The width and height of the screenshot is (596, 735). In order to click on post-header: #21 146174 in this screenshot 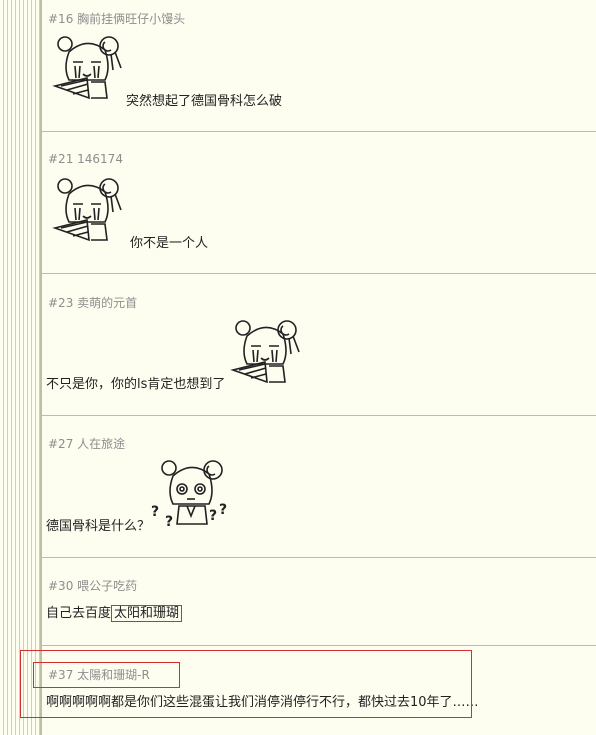, I will do `click(85, 159)`.